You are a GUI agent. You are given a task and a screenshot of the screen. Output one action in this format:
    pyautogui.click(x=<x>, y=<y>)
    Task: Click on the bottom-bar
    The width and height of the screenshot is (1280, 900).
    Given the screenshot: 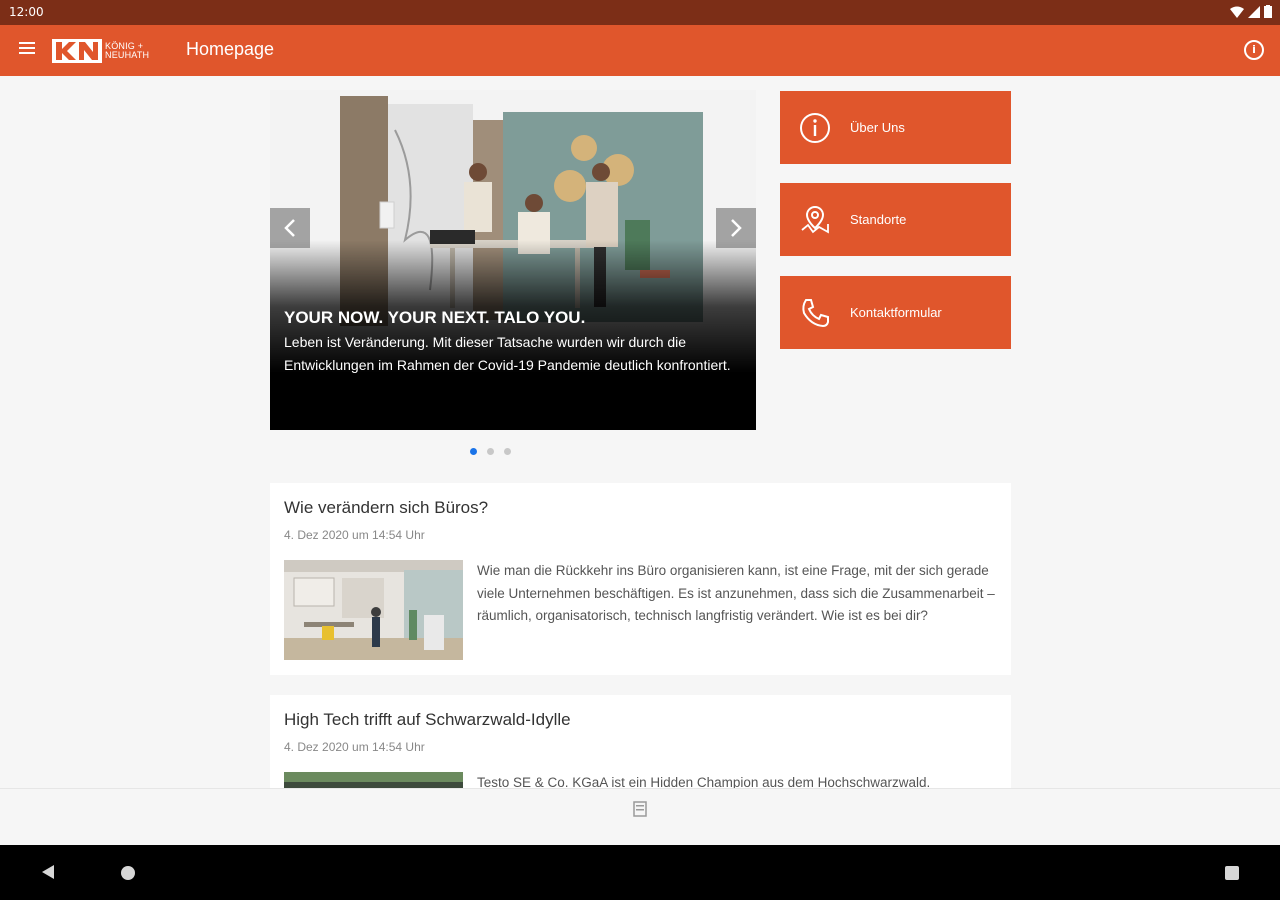 What is the action you would take?
    pyautogui.click(x=640, y=816)
    